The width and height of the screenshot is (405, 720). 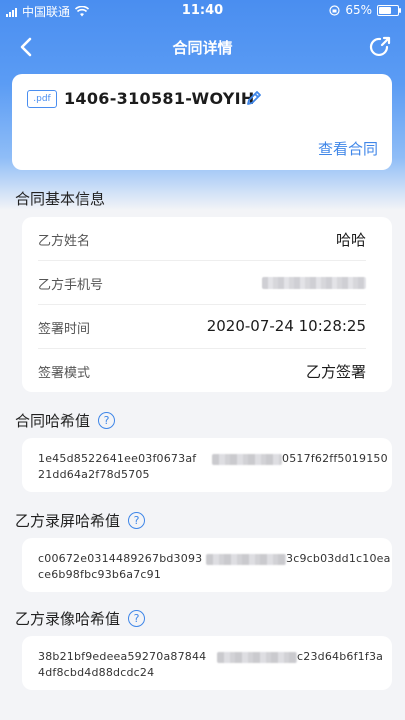 What do you see at coordinates (122, 656) in the screenshot?
I see `hash-line-start: 38b21bf9edeea59270a87844` at bounding box center [122, 656].